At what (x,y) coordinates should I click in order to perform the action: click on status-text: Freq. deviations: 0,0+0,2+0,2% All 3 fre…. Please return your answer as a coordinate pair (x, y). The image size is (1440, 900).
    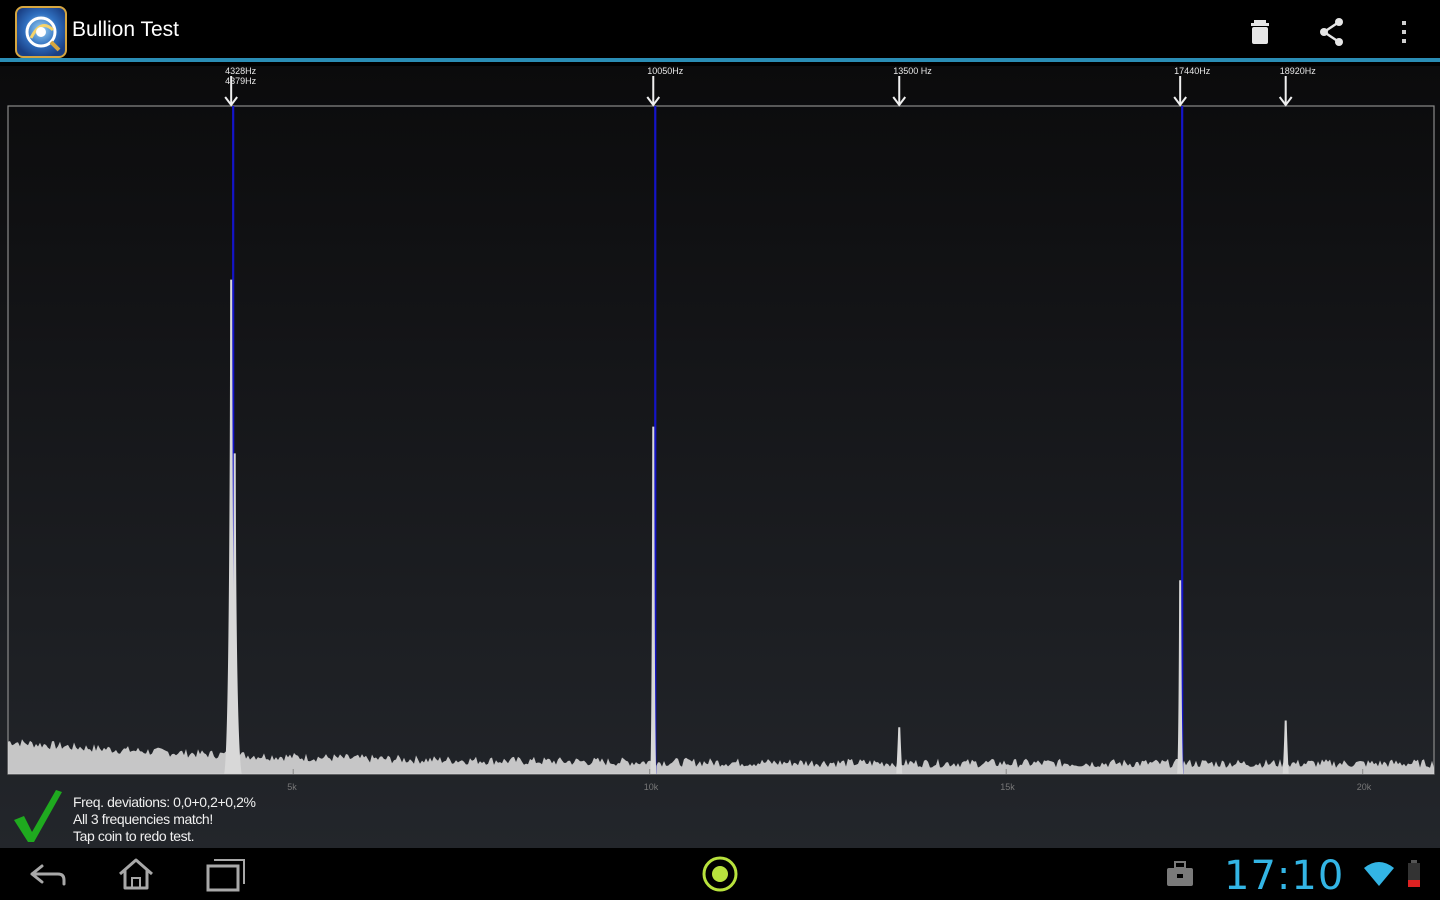
    Looking at the image, I should click on (164, 819).